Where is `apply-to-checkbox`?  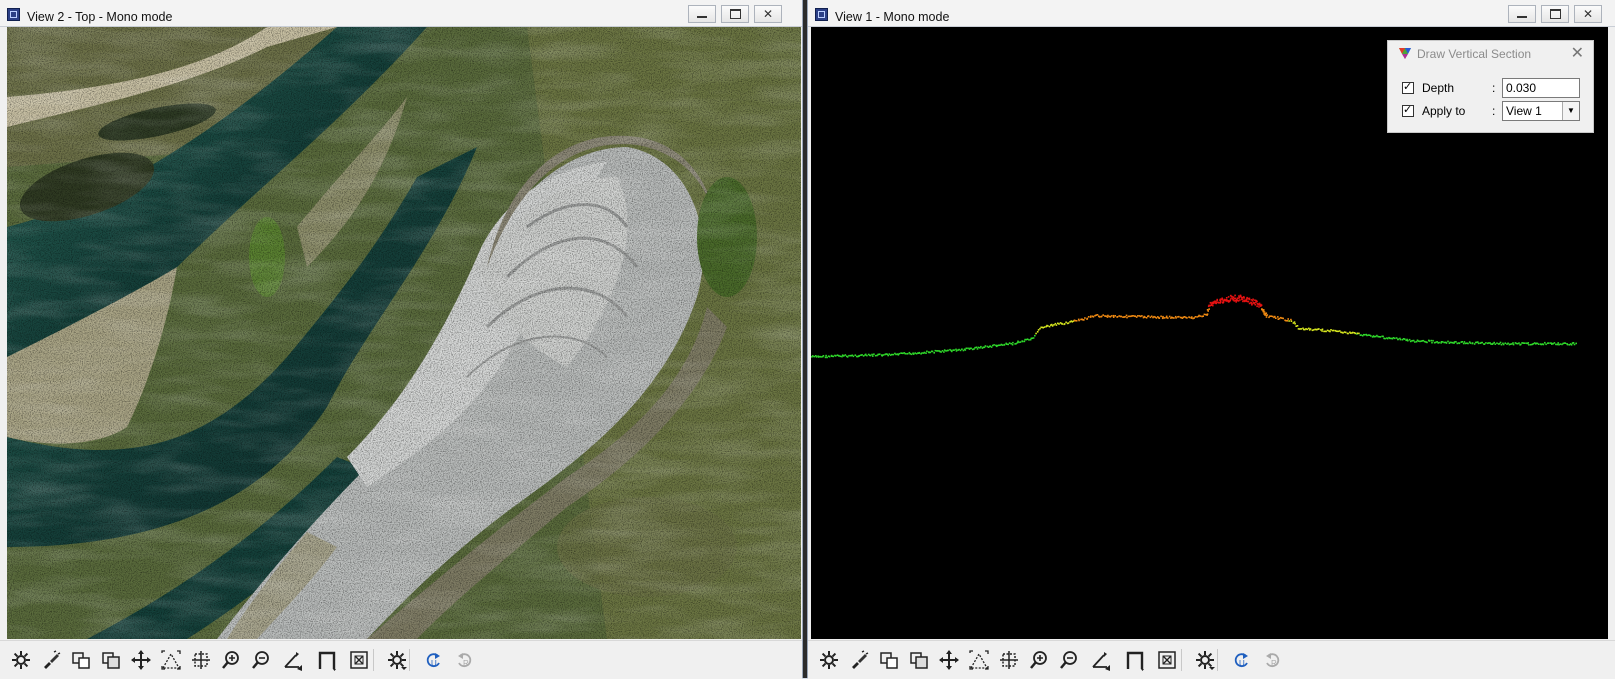 apply-to-checkbox is located at coordinates (1408, 110).